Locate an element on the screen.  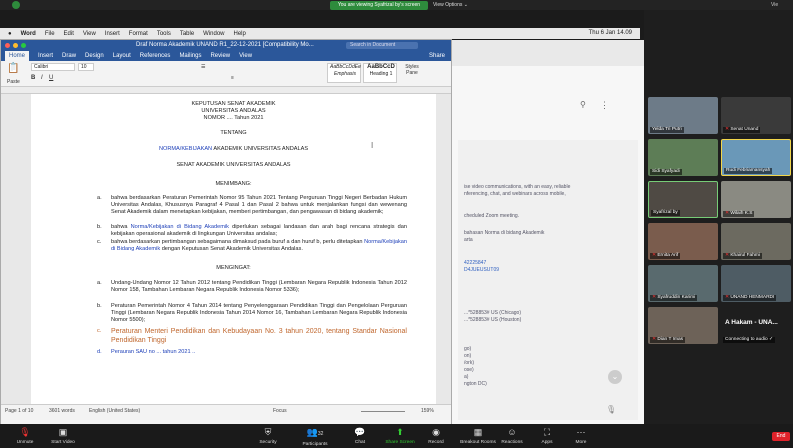
window-controls is located at coordinates (15, 45).